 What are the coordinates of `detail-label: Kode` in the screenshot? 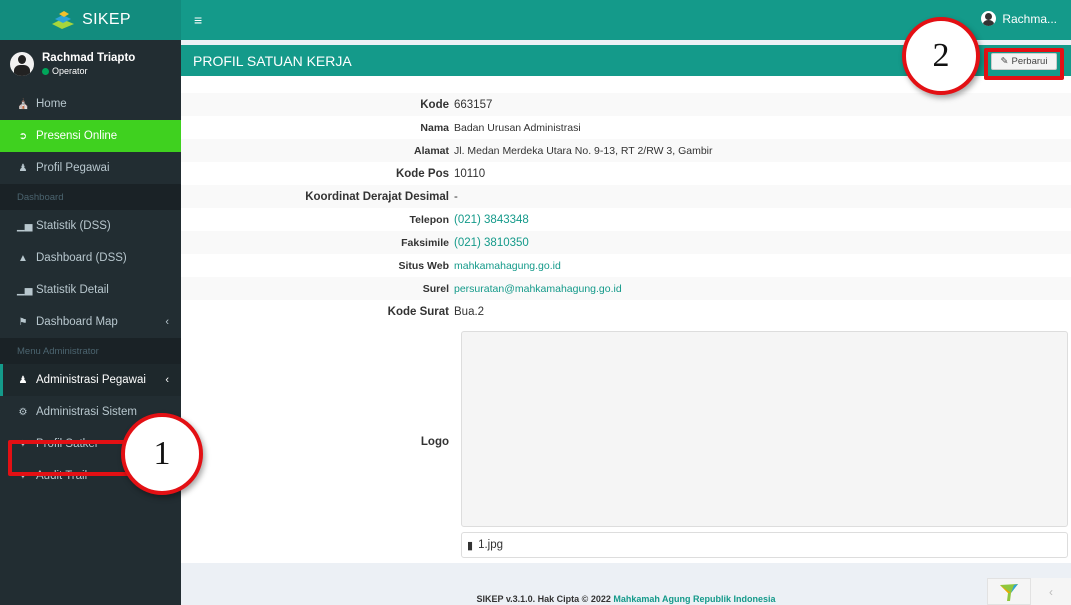 It's located at (434, 104).